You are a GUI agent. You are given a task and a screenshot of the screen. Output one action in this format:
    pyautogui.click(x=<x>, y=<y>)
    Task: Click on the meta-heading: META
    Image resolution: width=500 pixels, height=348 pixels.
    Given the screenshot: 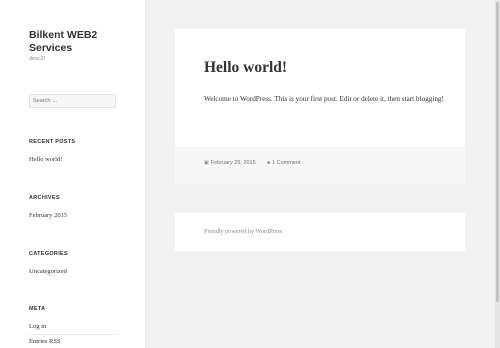 What is the action you would take?
    pyautogui.click(x=37, y=309)
    